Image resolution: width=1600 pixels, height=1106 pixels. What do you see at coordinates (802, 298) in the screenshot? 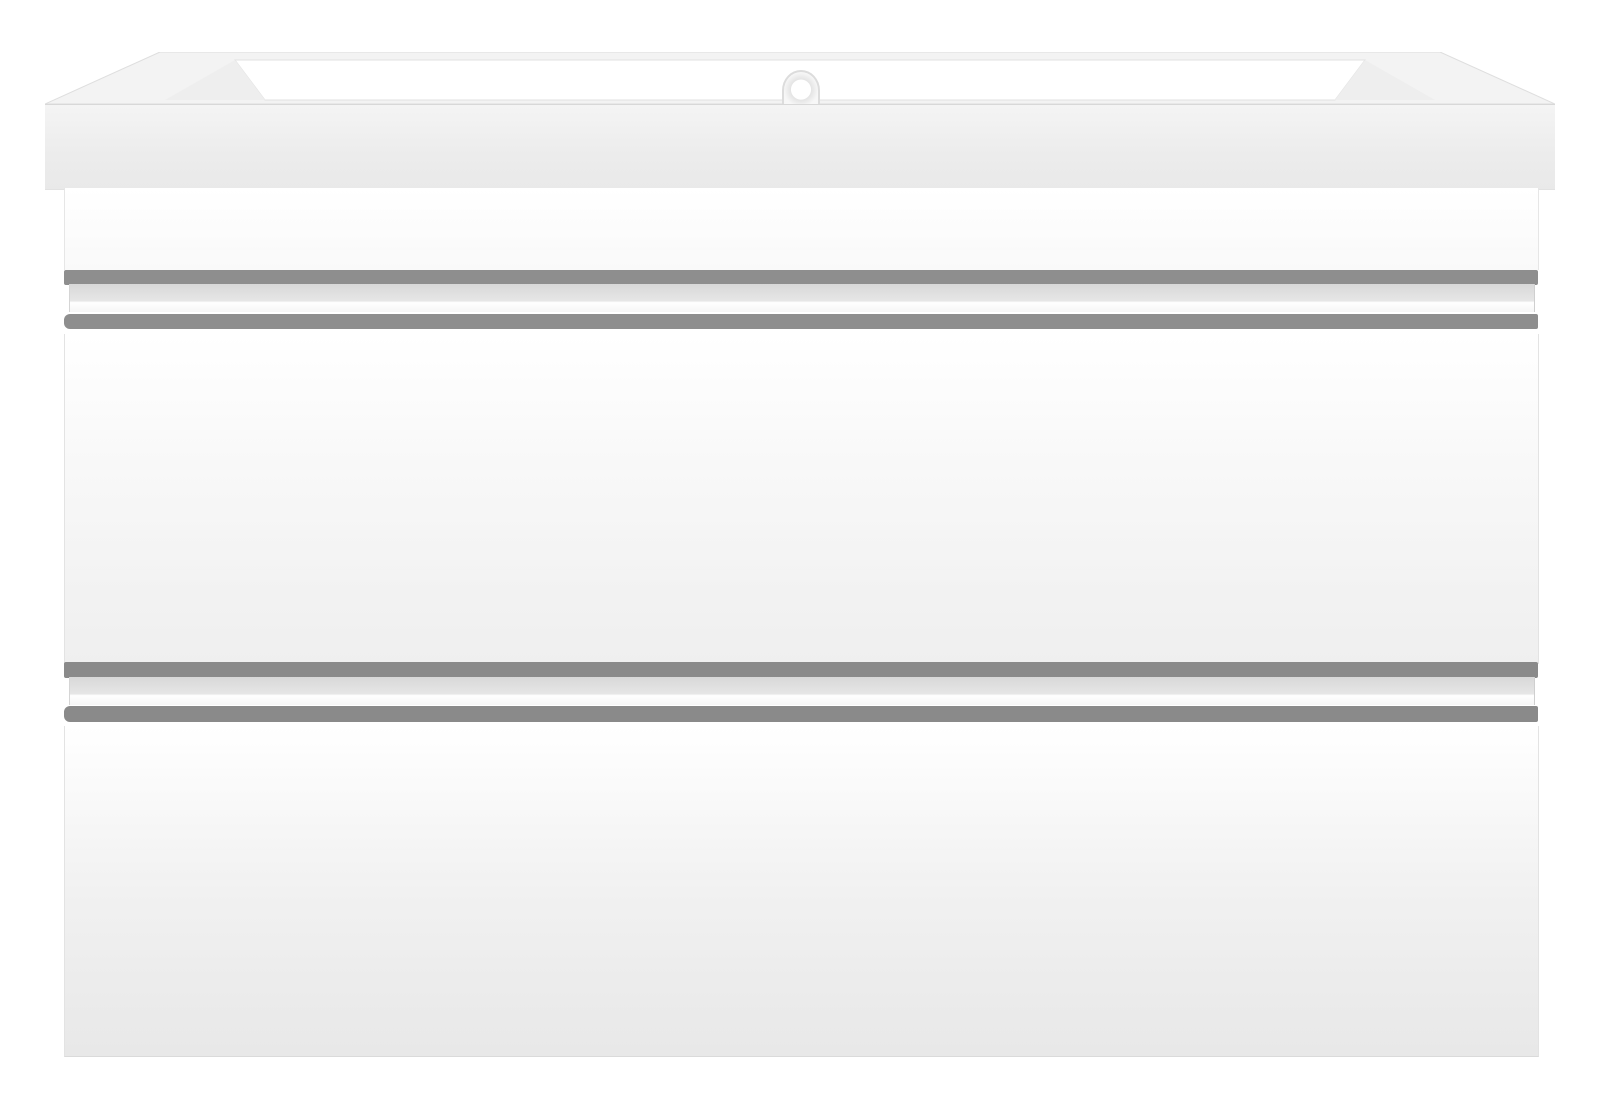
I see `upper-drawer-handle-groove` at bounding box center [802, 298].